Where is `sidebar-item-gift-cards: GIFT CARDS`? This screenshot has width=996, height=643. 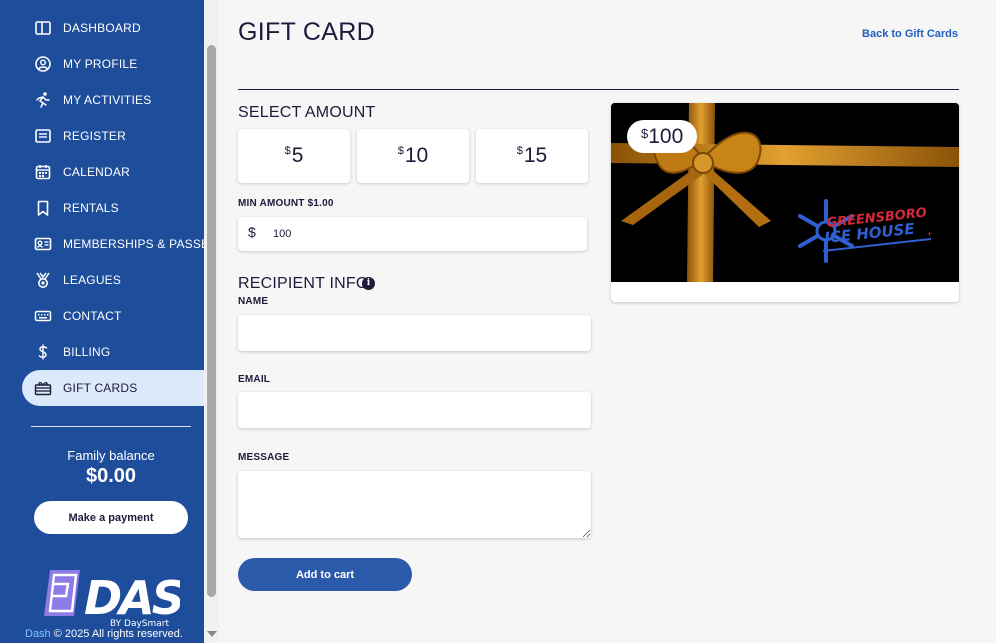 sidebar-item-gift-cards: GIFT CARDS is located at coordinates (113, 388).